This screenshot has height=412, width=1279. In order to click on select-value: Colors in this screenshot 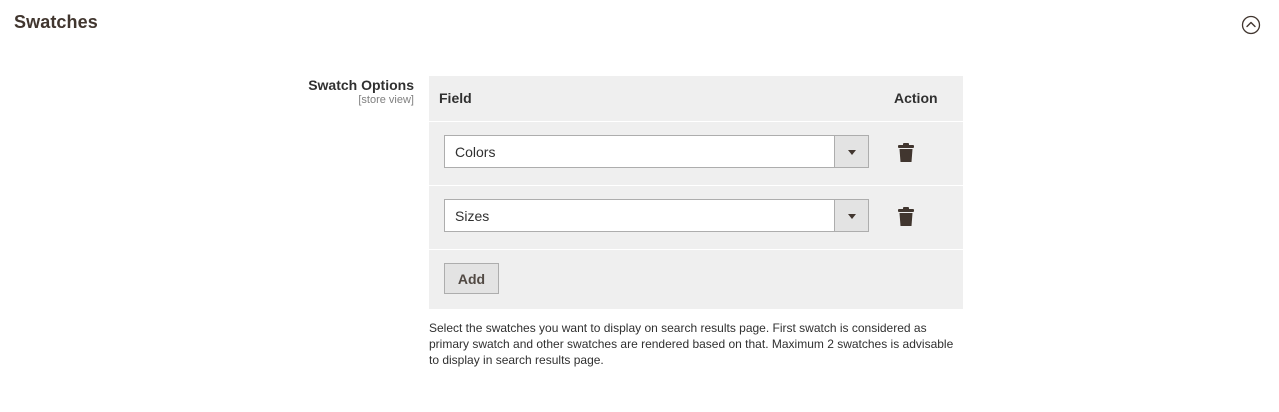, I will do `click(475, 152)`.